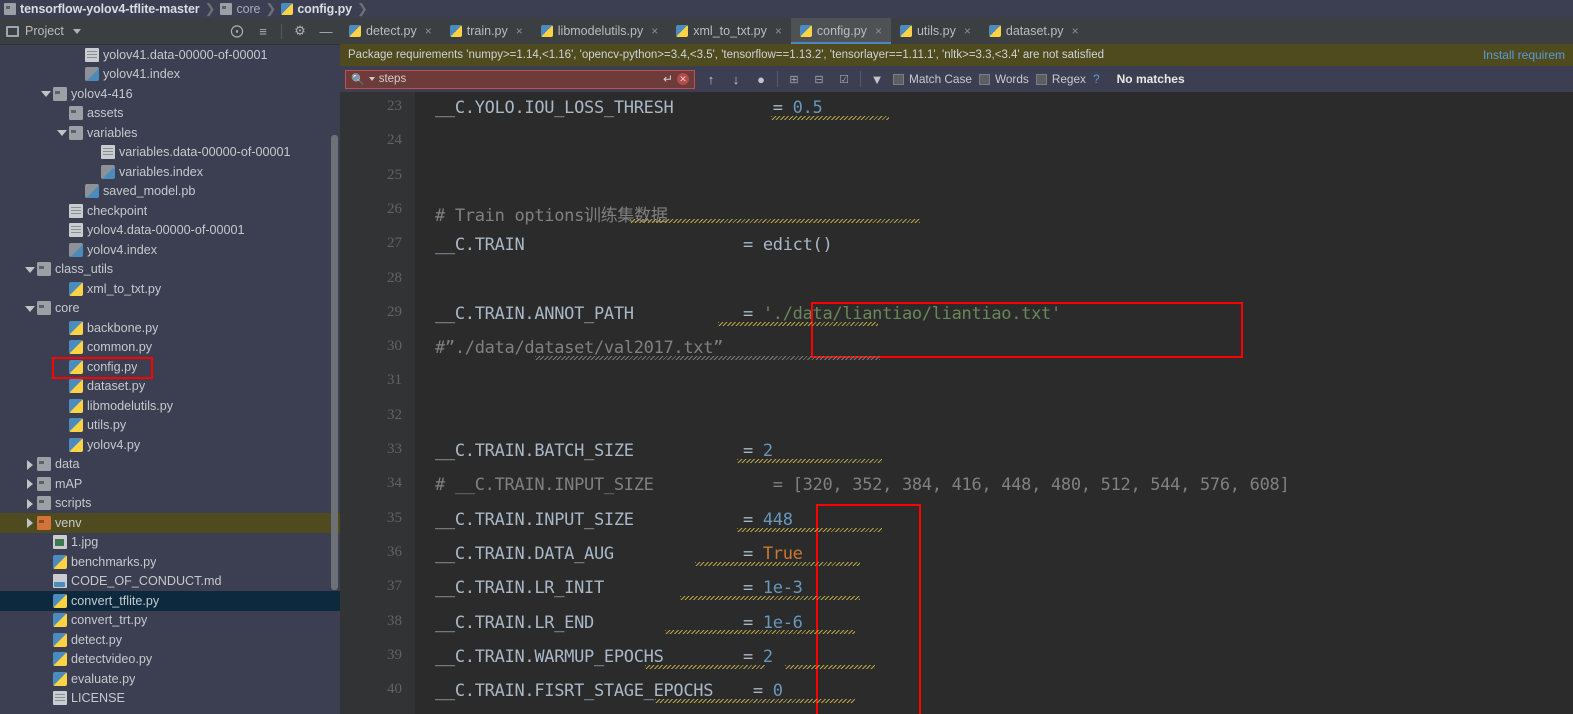 Image resolution: width=1573 pixels, height=714 pixels. Describe the element at coordinates (237, 31) in the screenshot. I see `collapse-icon: ⨀` at that location.